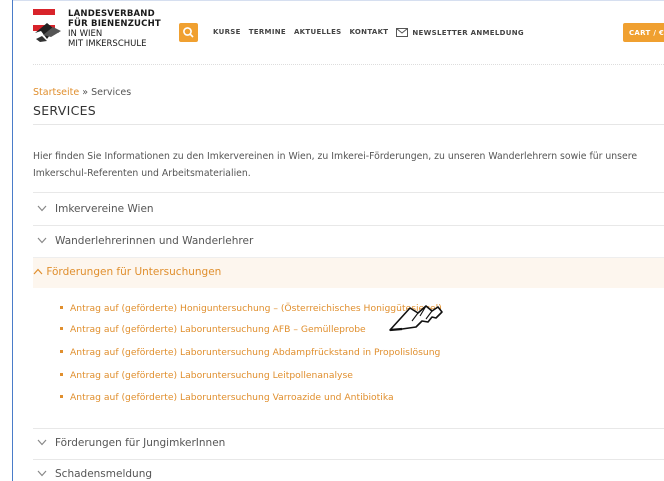 This screenshot has width=664, height=481. I want to click on logo-icon, so click(48, 26).